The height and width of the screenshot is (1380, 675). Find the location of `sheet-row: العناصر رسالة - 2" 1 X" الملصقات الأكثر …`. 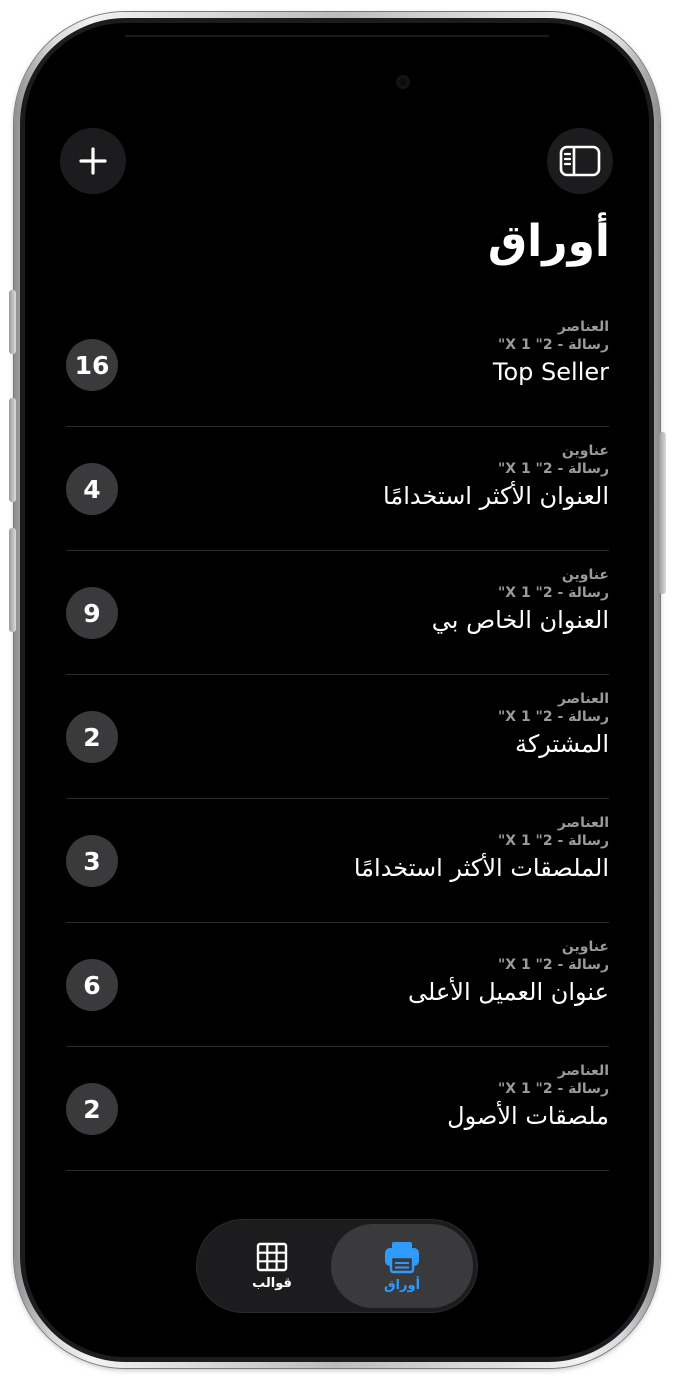

sheet-row: العناصر رسالة - 2" 1 X" الملصقات الأكثر … is located at coordinates (337, 861).